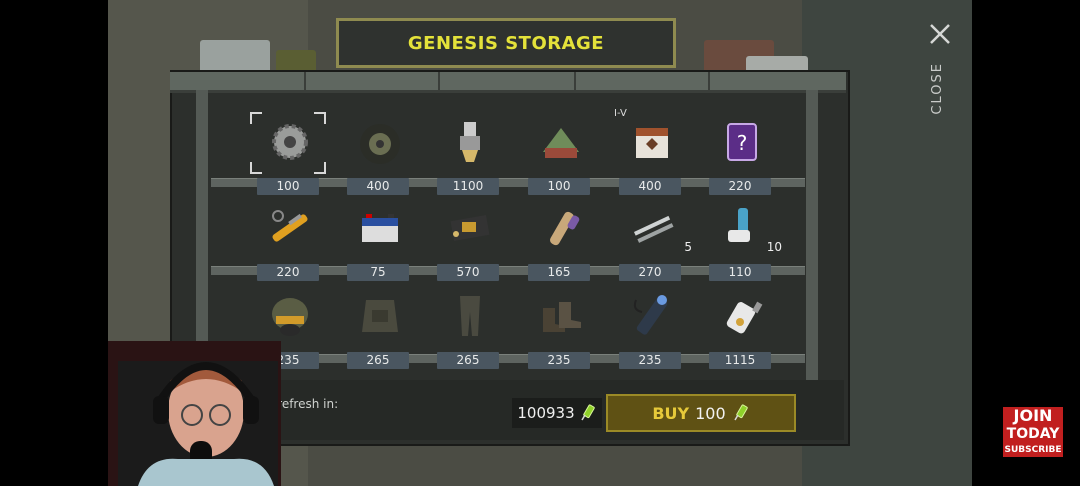  I want to click on body-armor-icon, so click(380, 316).